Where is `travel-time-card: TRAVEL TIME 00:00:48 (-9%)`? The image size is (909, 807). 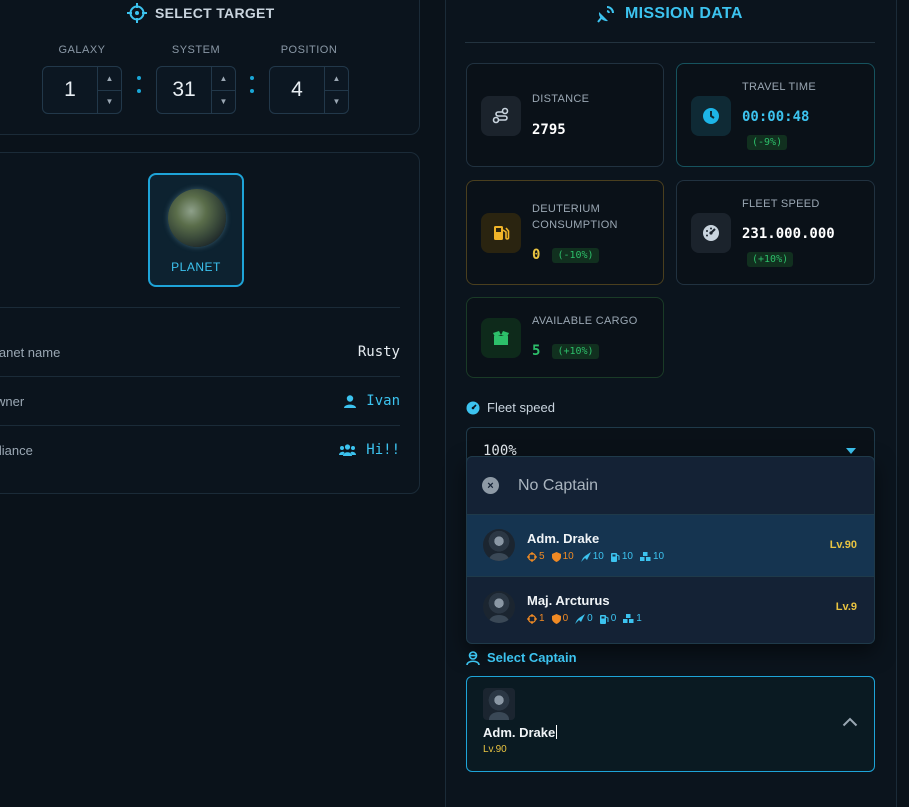 travel-time-card: TRAVEL TIME 00:00:48 (-9%) is located at coordinates (775, 115).